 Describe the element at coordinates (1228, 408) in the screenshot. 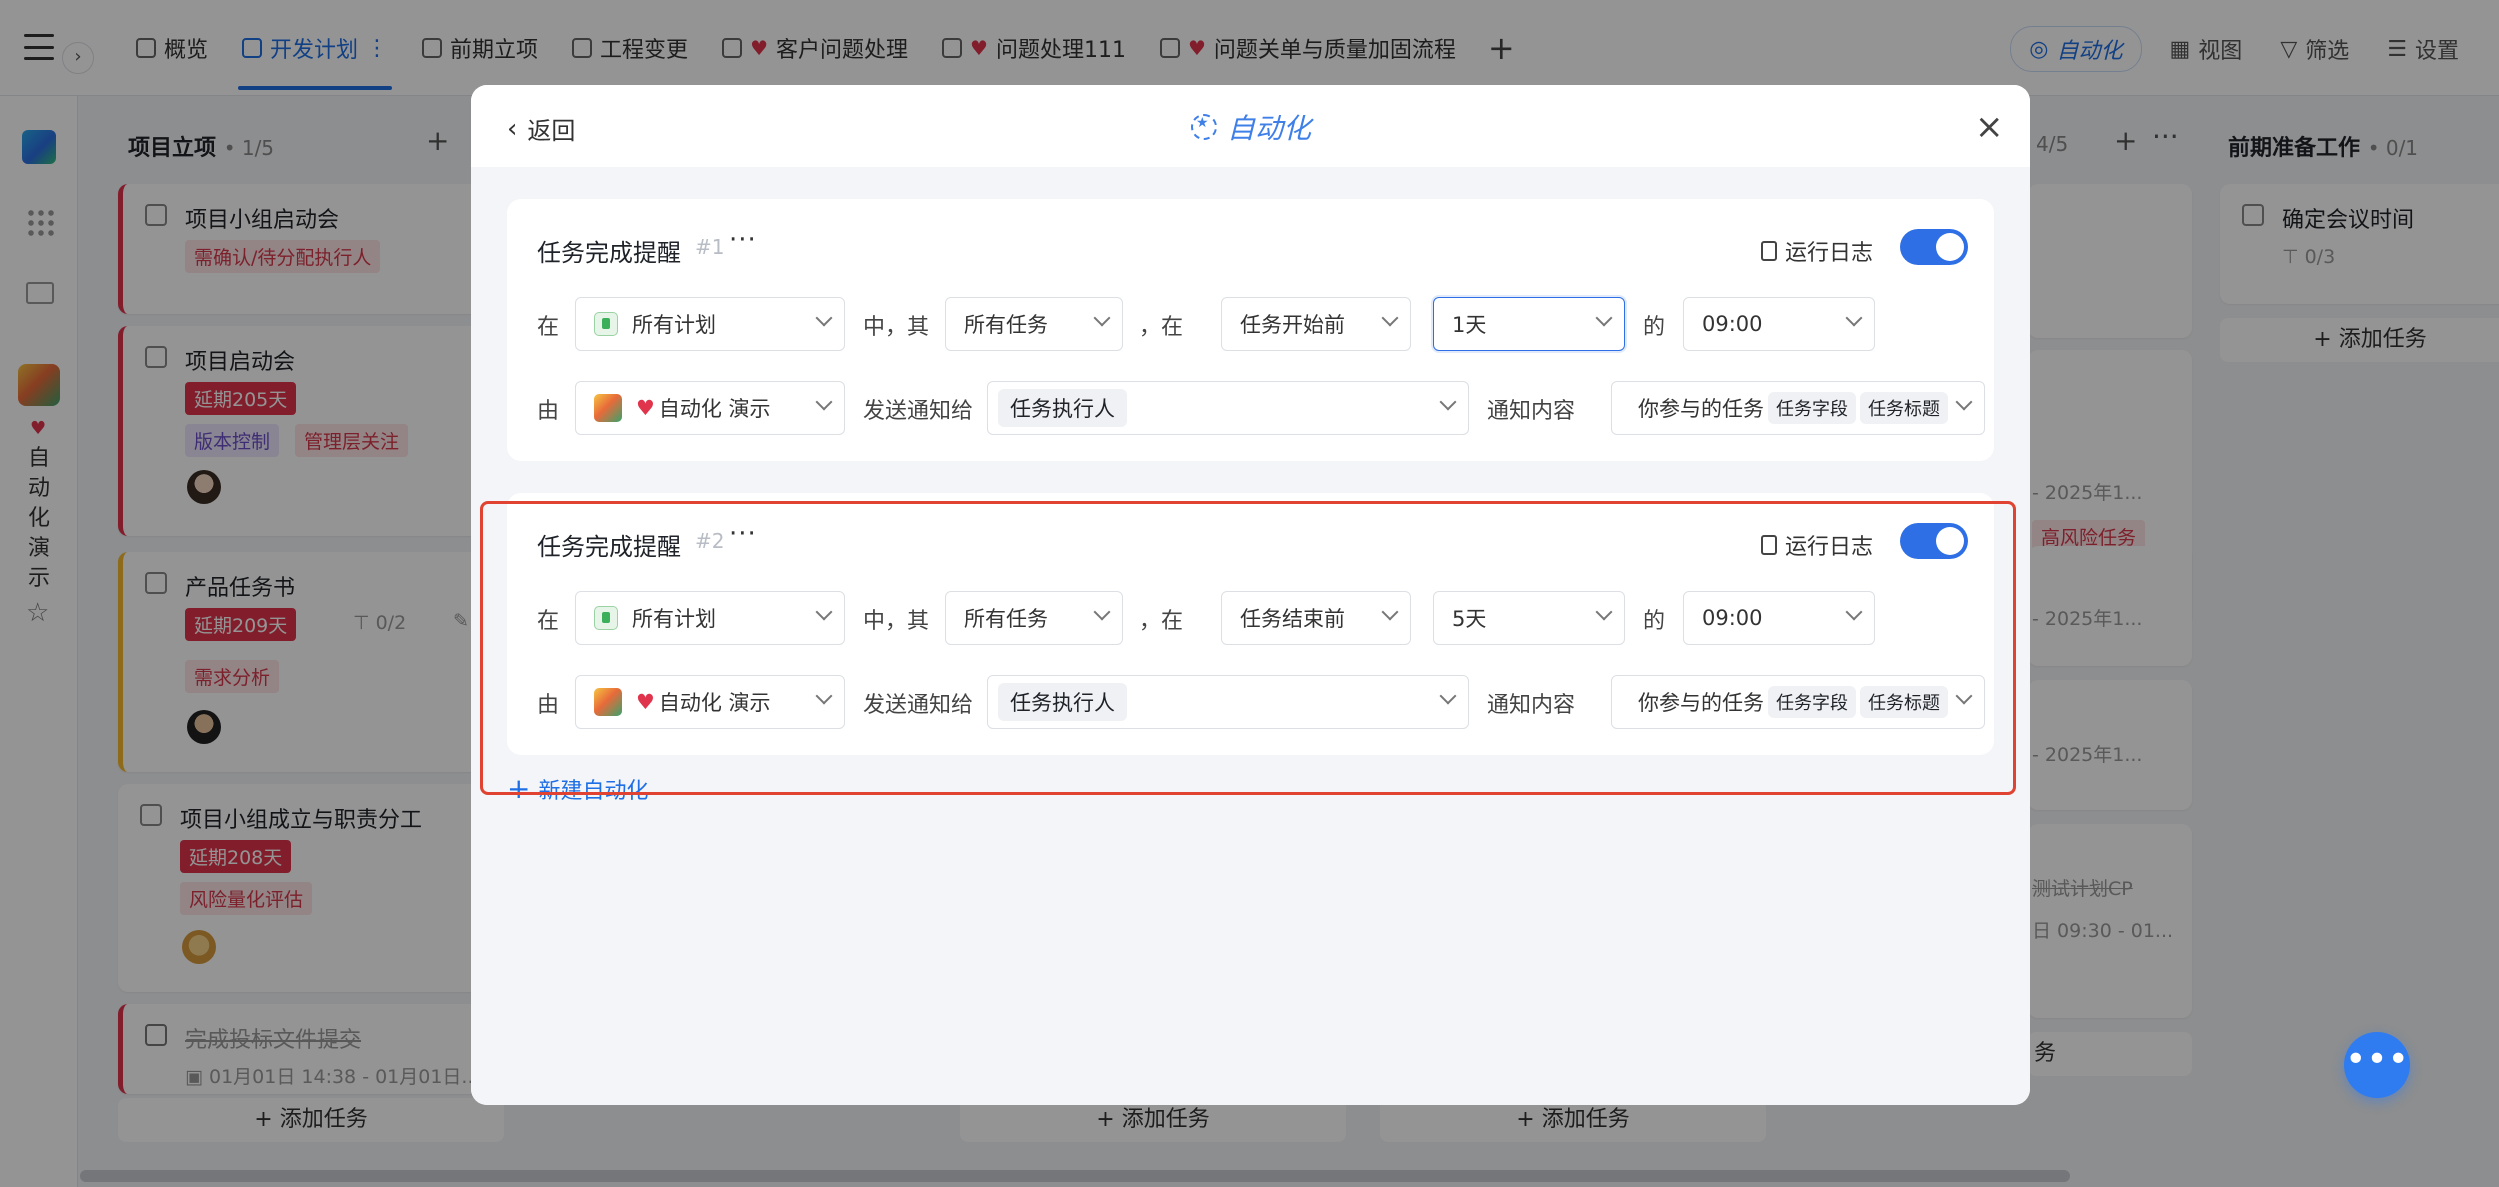

I see `recipient-select: 任务执行人` at that location.